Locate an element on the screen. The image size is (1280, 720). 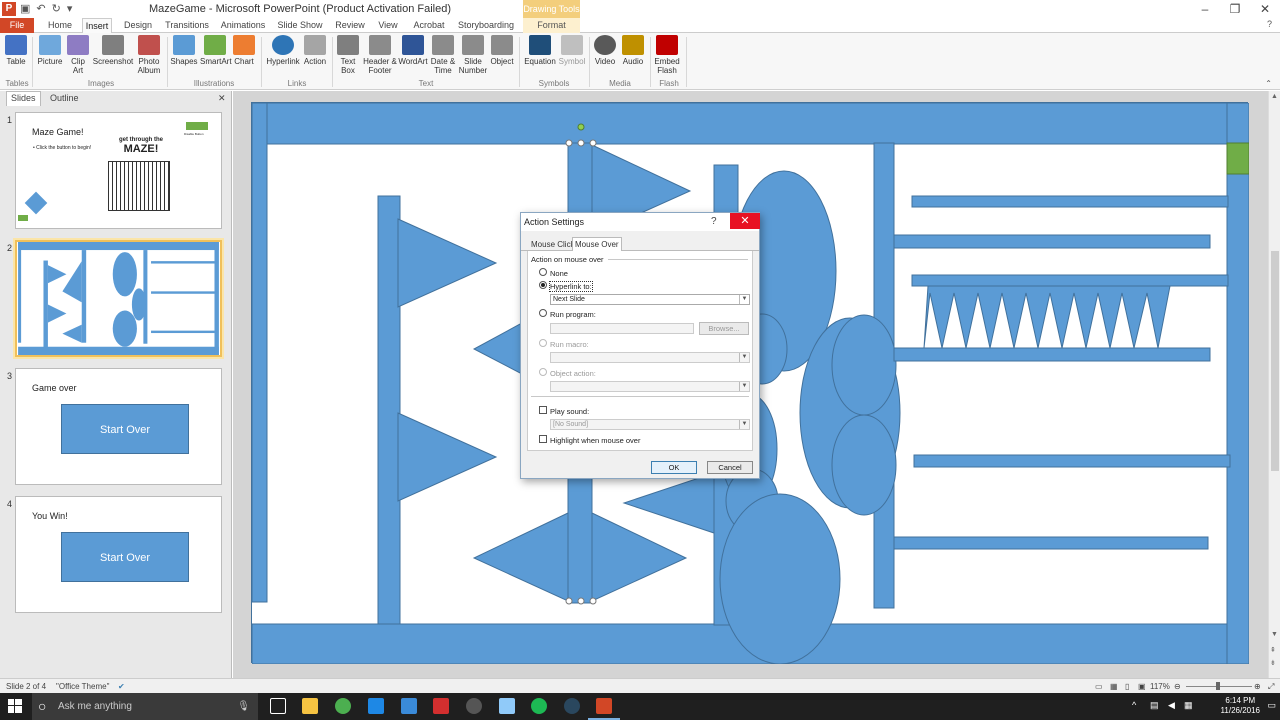
vertical-scrollbar: ▲ ▼ ⇞ ⇟ is located at coordinates (1274, 384).